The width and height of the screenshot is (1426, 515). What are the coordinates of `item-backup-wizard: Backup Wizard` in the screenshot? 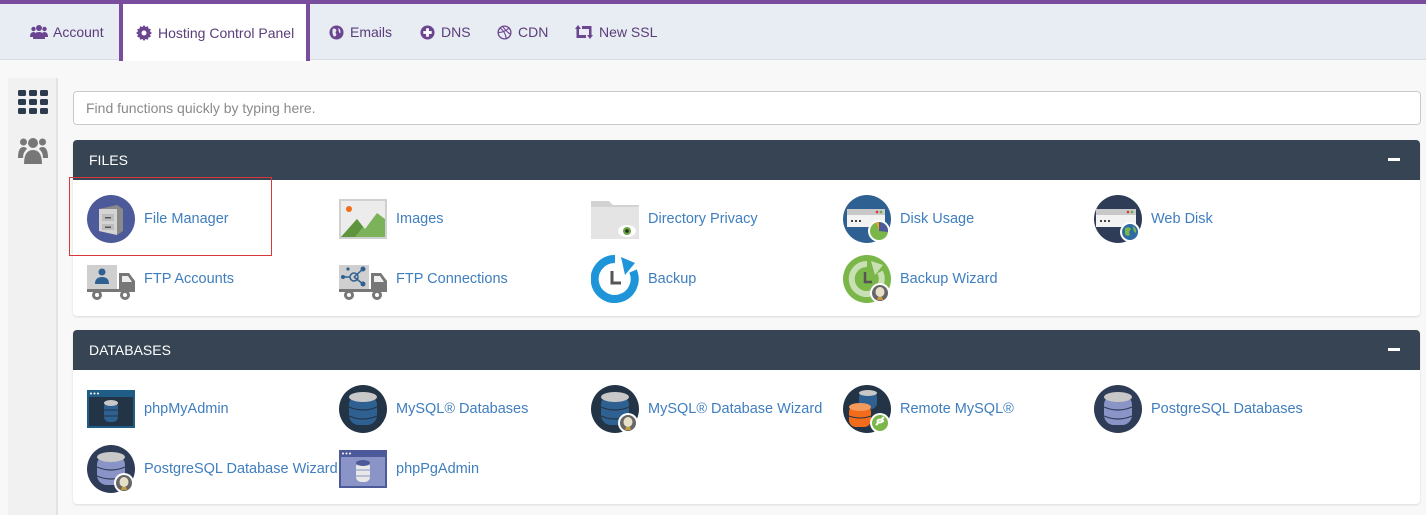 It's located at (920, 279).